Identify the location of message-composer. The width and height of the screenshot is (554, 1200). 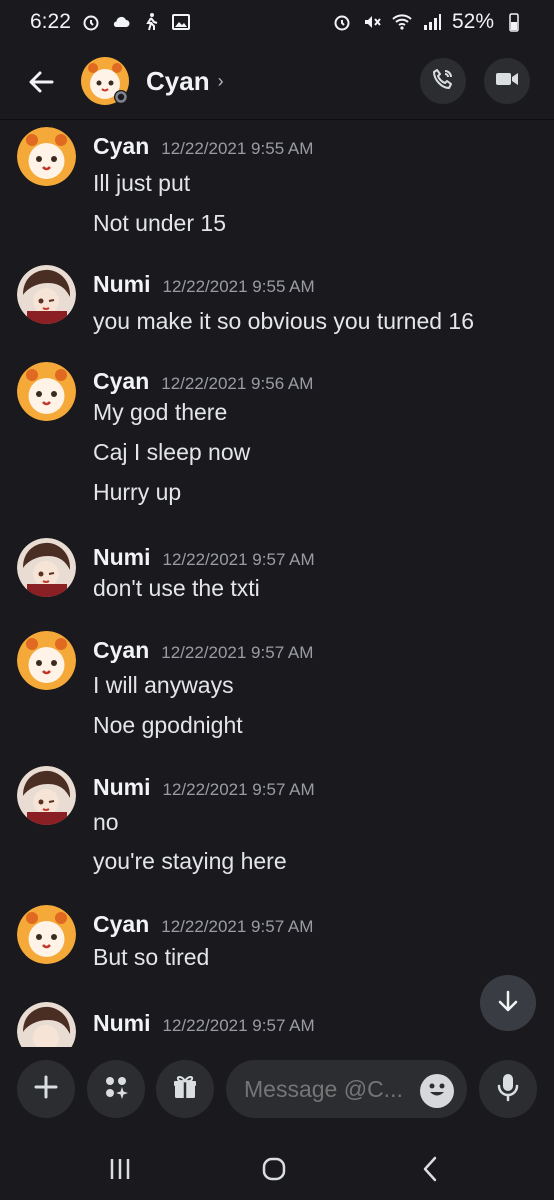
(277, 1091).